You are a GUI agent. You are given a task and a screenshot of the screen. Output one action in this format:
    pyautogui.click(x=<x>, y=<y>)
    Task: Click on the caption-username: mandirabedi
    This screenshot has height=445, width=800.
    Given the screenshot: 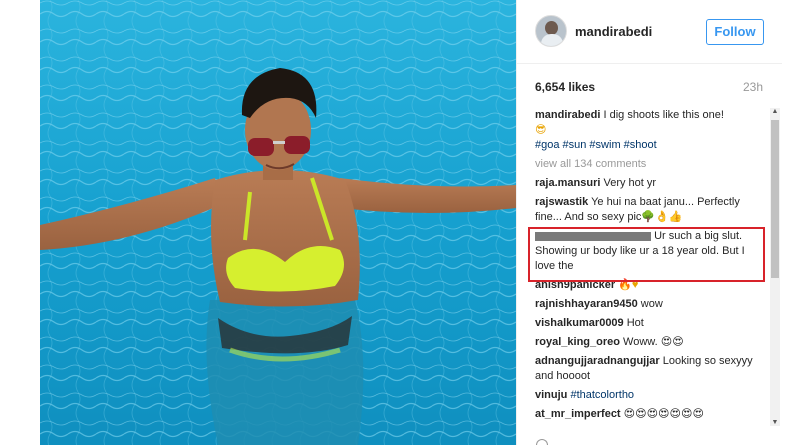 What is the action you would take?
    pyautogui.click(x=567, y=115)
    